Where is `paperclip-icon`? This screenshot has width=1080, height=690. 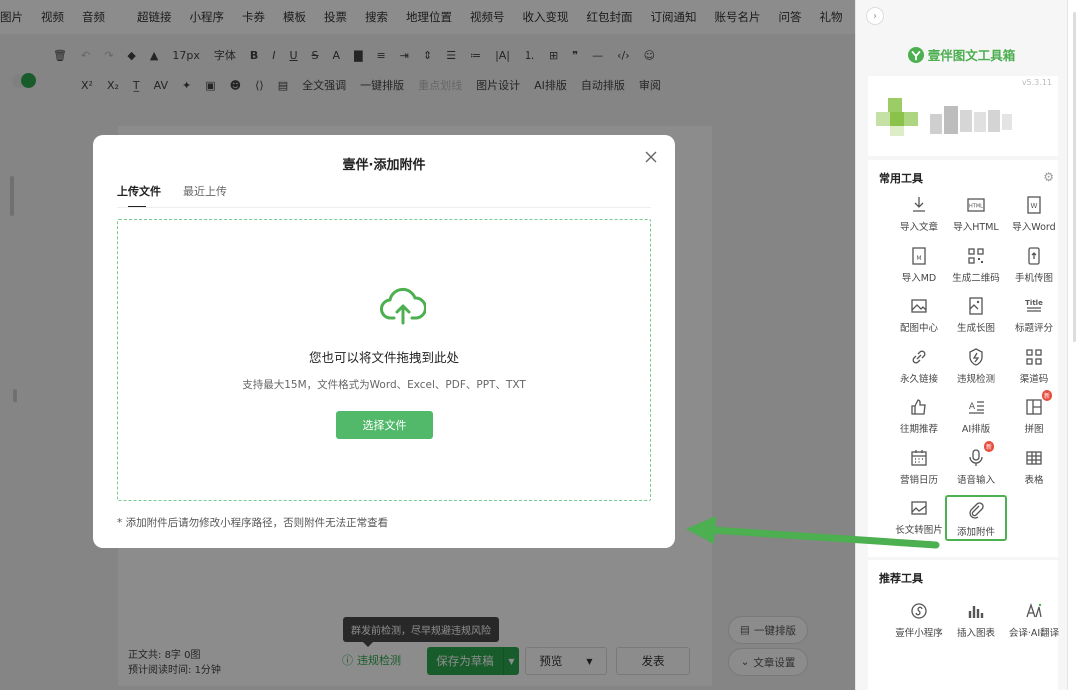 paperclip-icon is located at coordinates (976, 510).